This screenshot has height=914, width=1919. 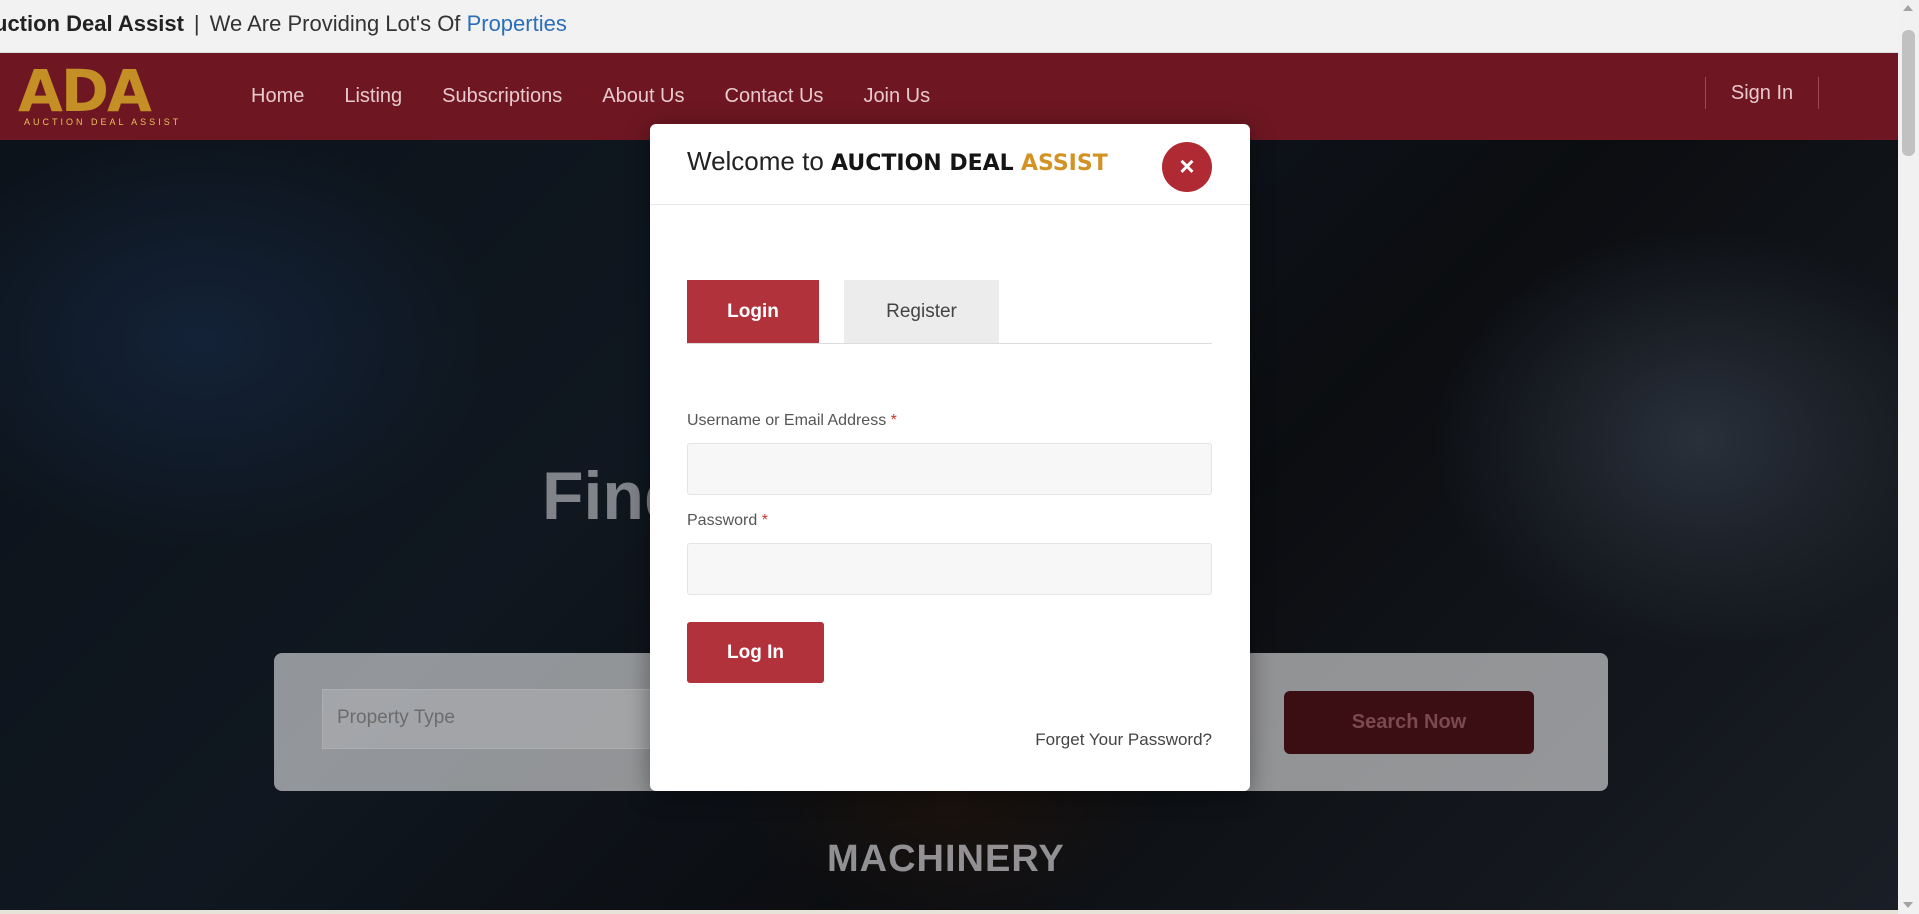 What do you see at coordinates (1187, 167) in the screenshot?
I see `close-modal-button: ×` at bounding box center [1187, 167].